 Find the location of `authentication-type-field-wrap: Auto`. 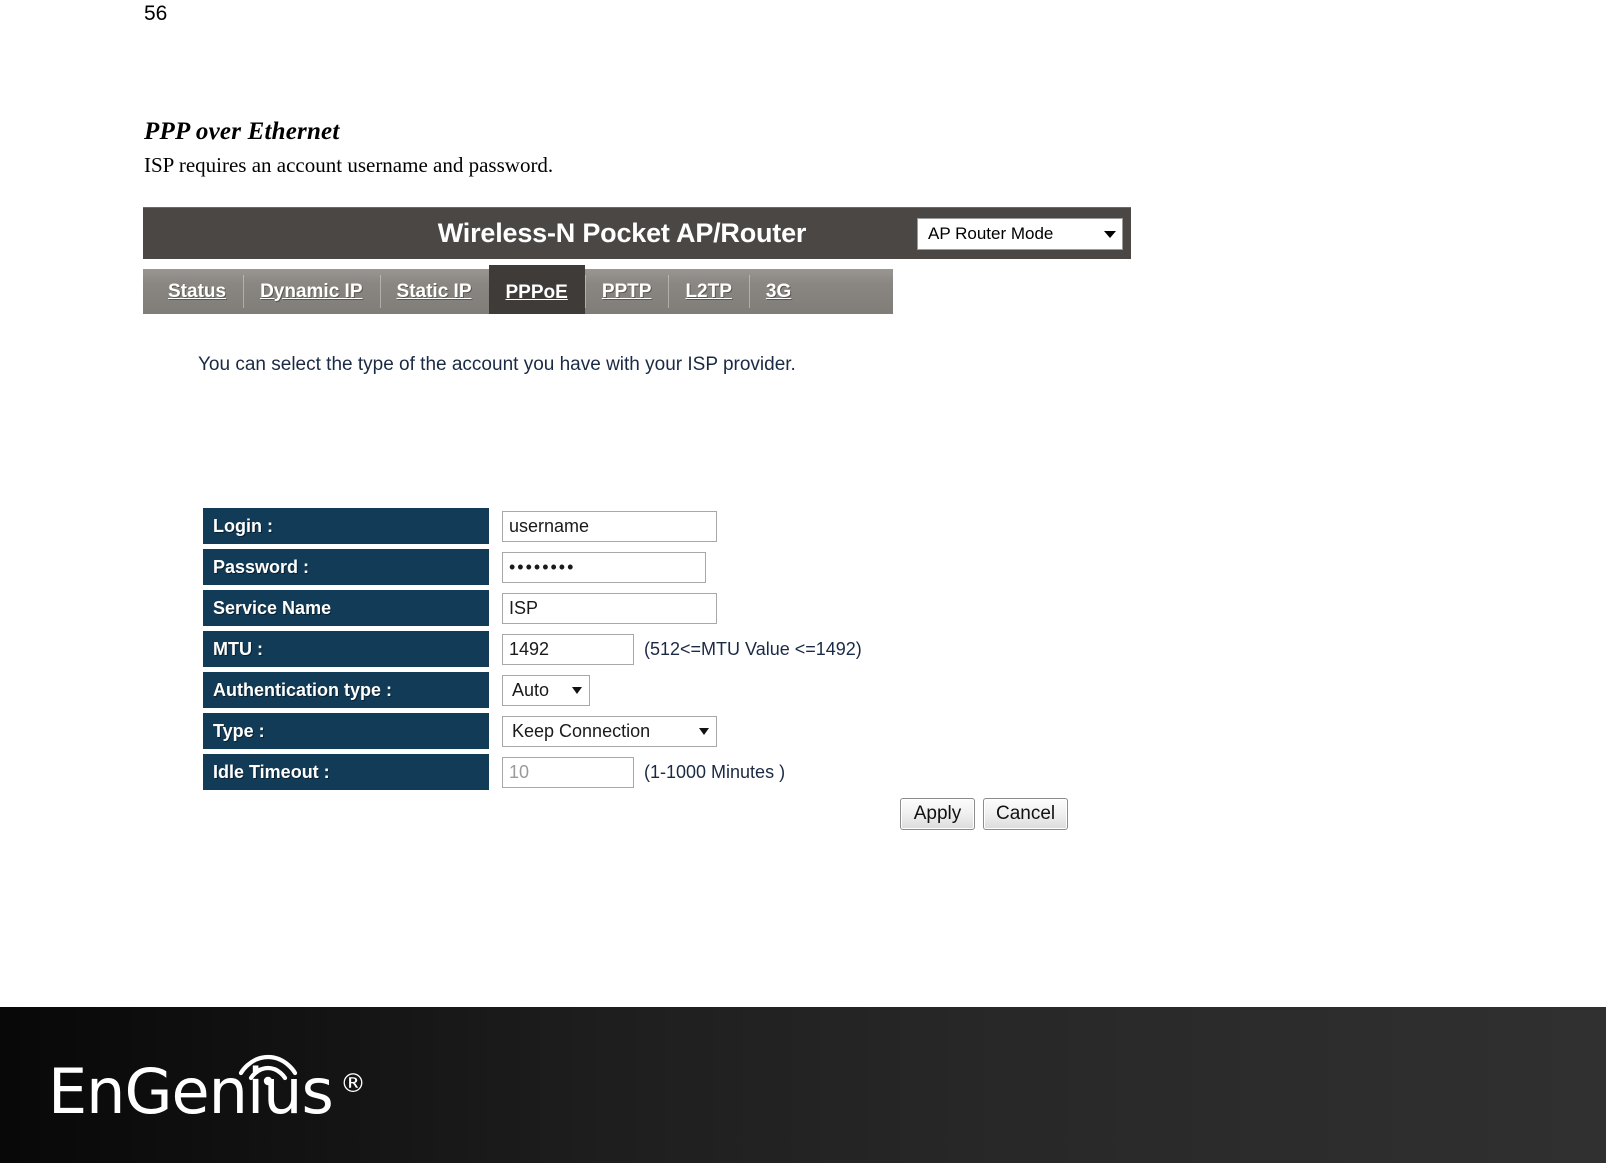

authentication-type-field-wrap: Auto is located at coordinates (546, 690).